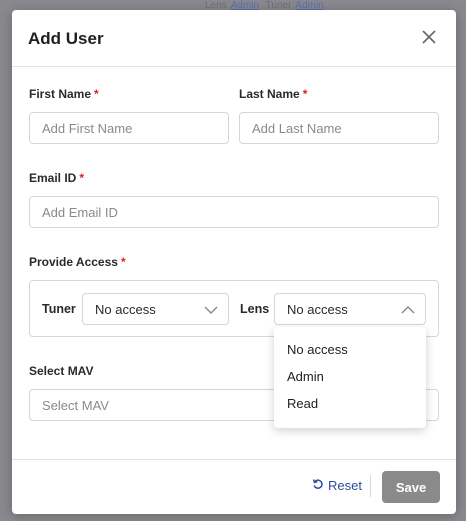 The height and width of the screenshot is (521, 466). I want to click on modal-header: Add User, so click(234, 38).